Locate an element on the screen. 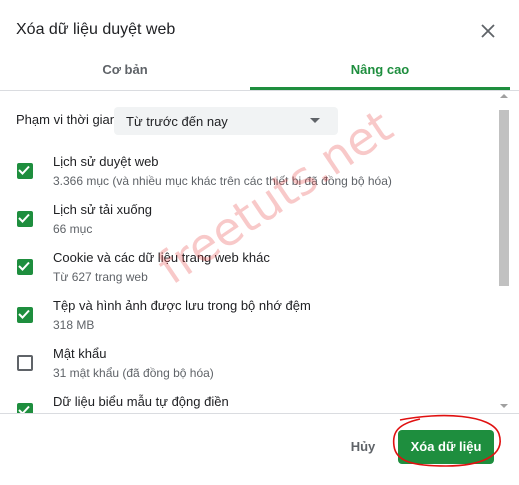  item-label: Mật khẩu is located at coordinates (80, 353).